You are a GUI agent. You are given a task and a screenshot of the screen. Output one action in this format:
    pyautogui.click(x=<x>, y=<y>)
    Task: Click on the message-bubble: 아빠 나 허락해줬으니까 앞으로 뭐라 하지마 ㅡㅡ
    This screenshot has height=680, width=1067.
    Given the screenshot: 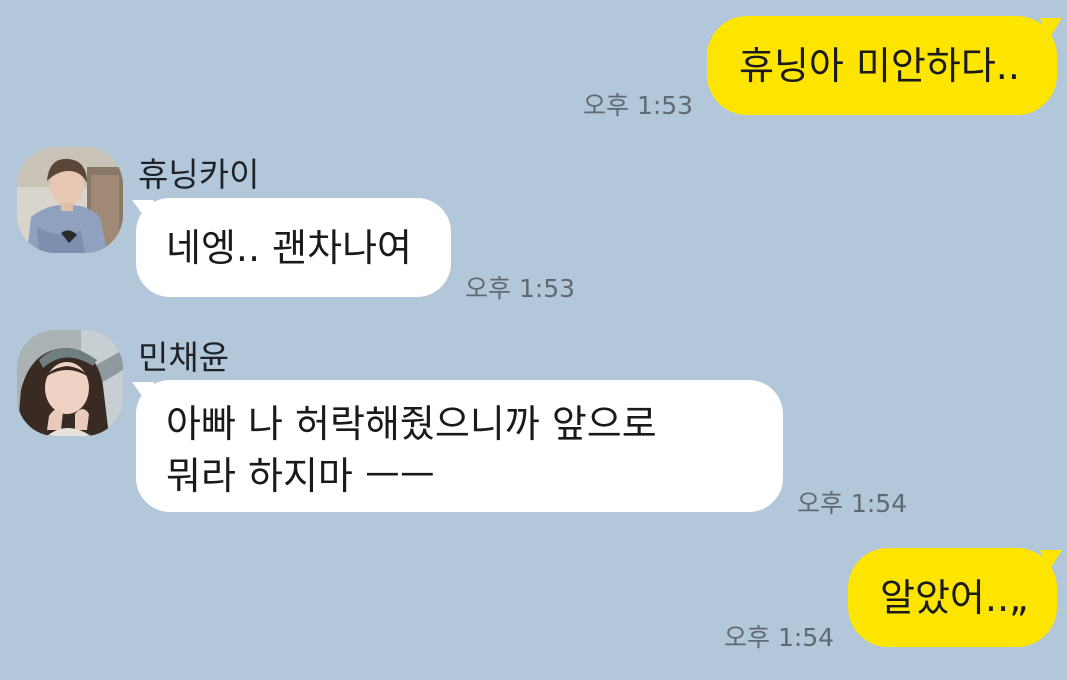 What is the action you would take?
    pyautogui.click(x=459, y=446)
    